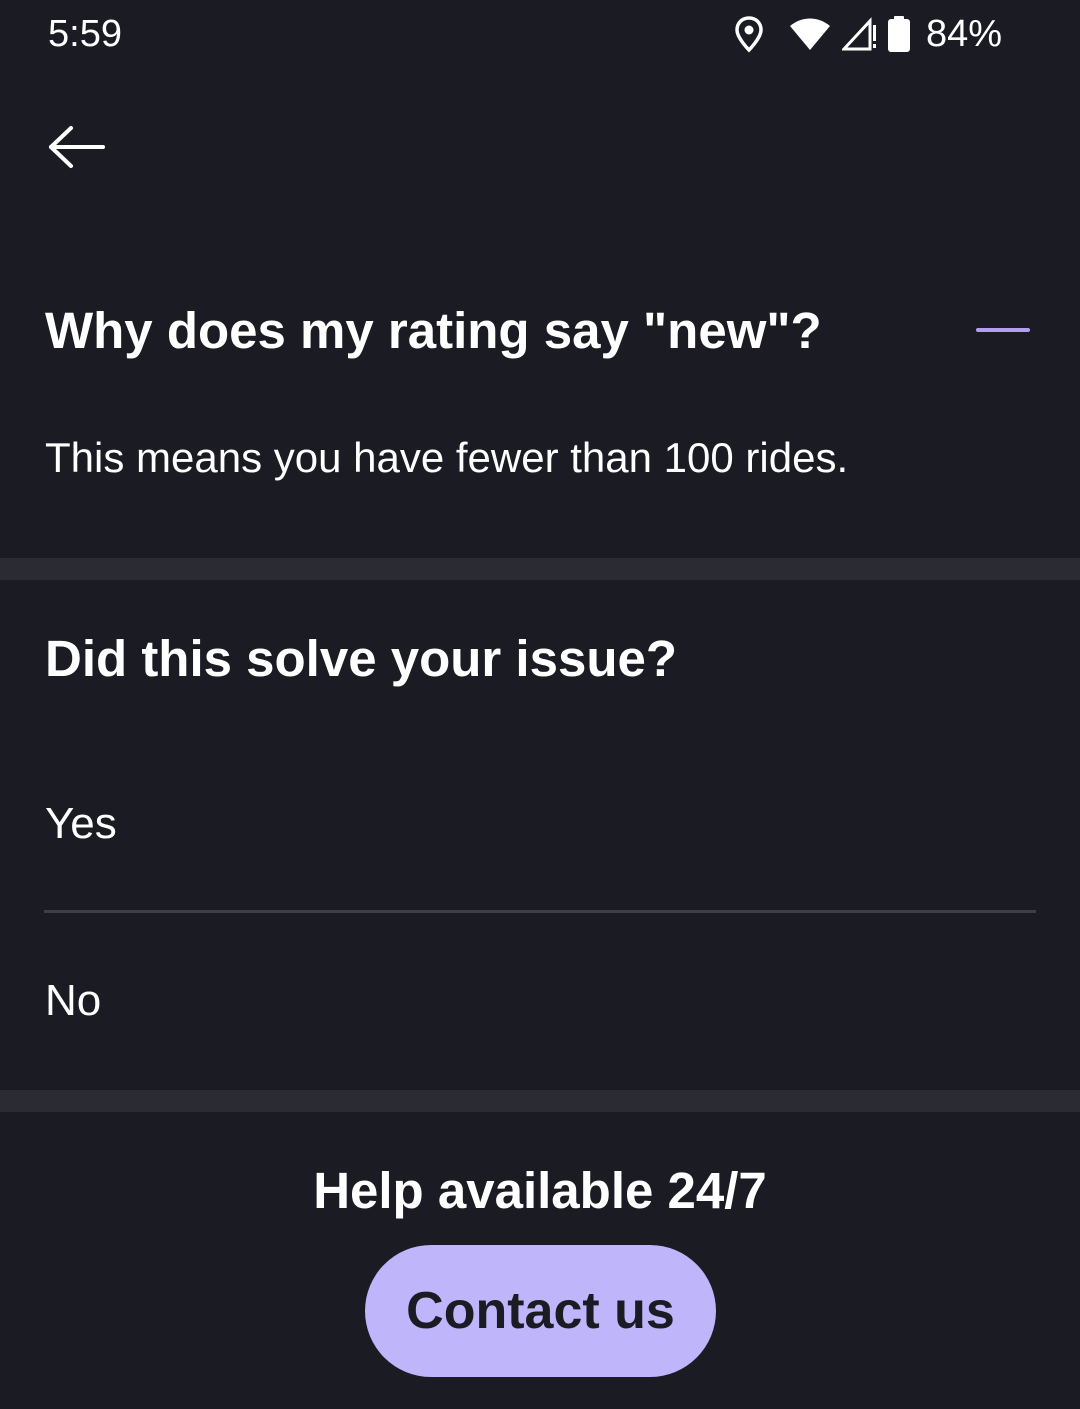 Image resolution: width=1080 pixels, height=1409 pixels. I want to click on option-yes: Yes, so click(540, 825).